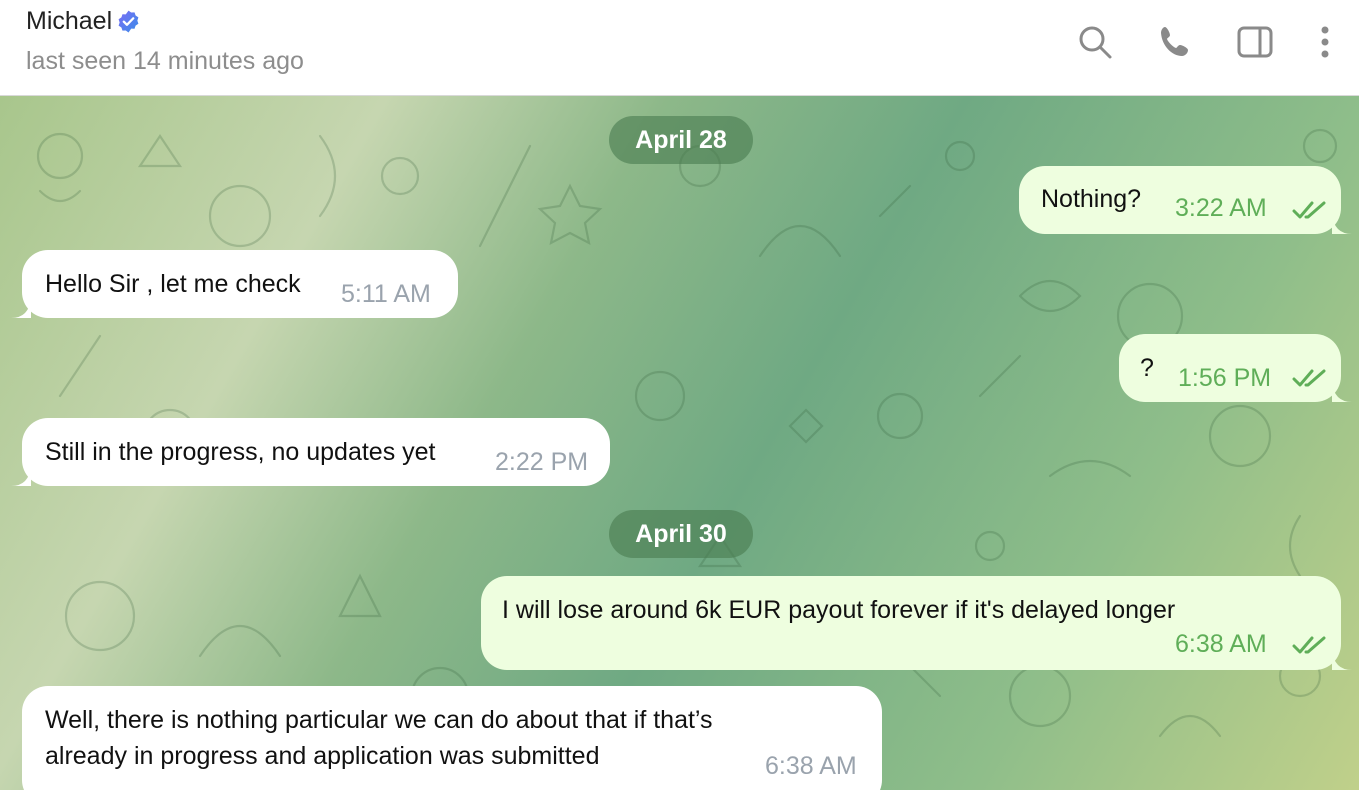 The image size is (1359, 790). What do you see at coordinates (681, 140) in the screenshot?
I see `date-separator: April 28` at bounding box center [681, 140].